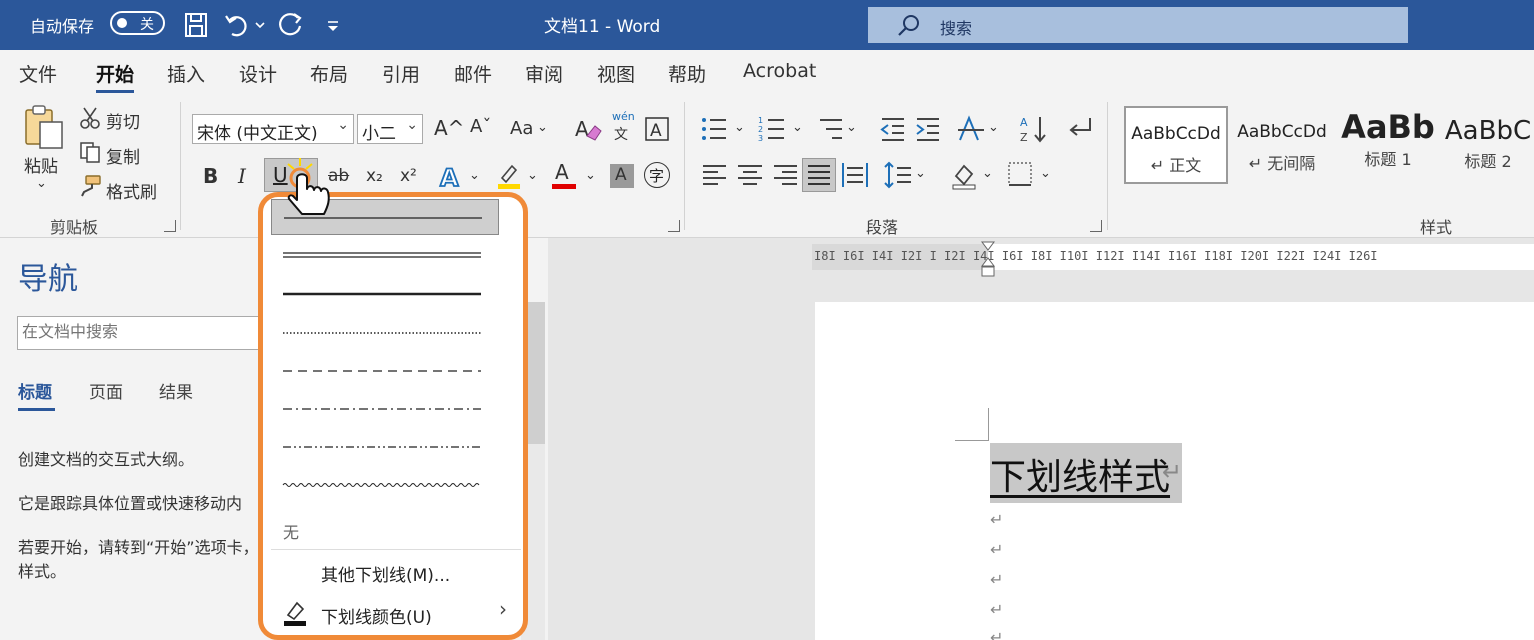 The width and height of the screenshot is (1534, 640). What do you see at coordinates (44, 127) in the screenshot?
I see `paste-icon` at bounding box center [44, 127].